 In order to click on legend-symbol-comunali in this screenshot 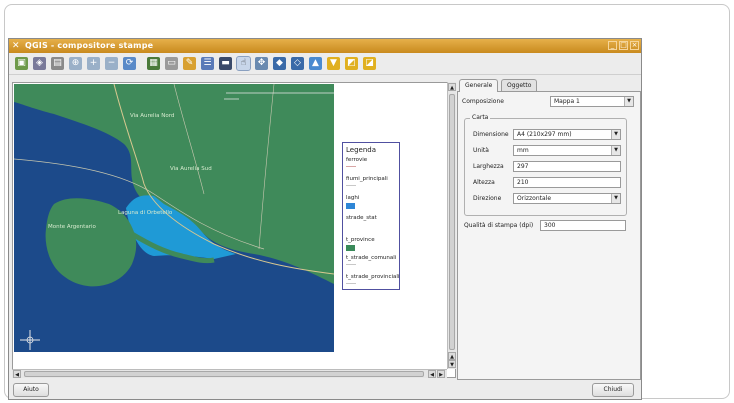, I will do `click(351, 264)`.